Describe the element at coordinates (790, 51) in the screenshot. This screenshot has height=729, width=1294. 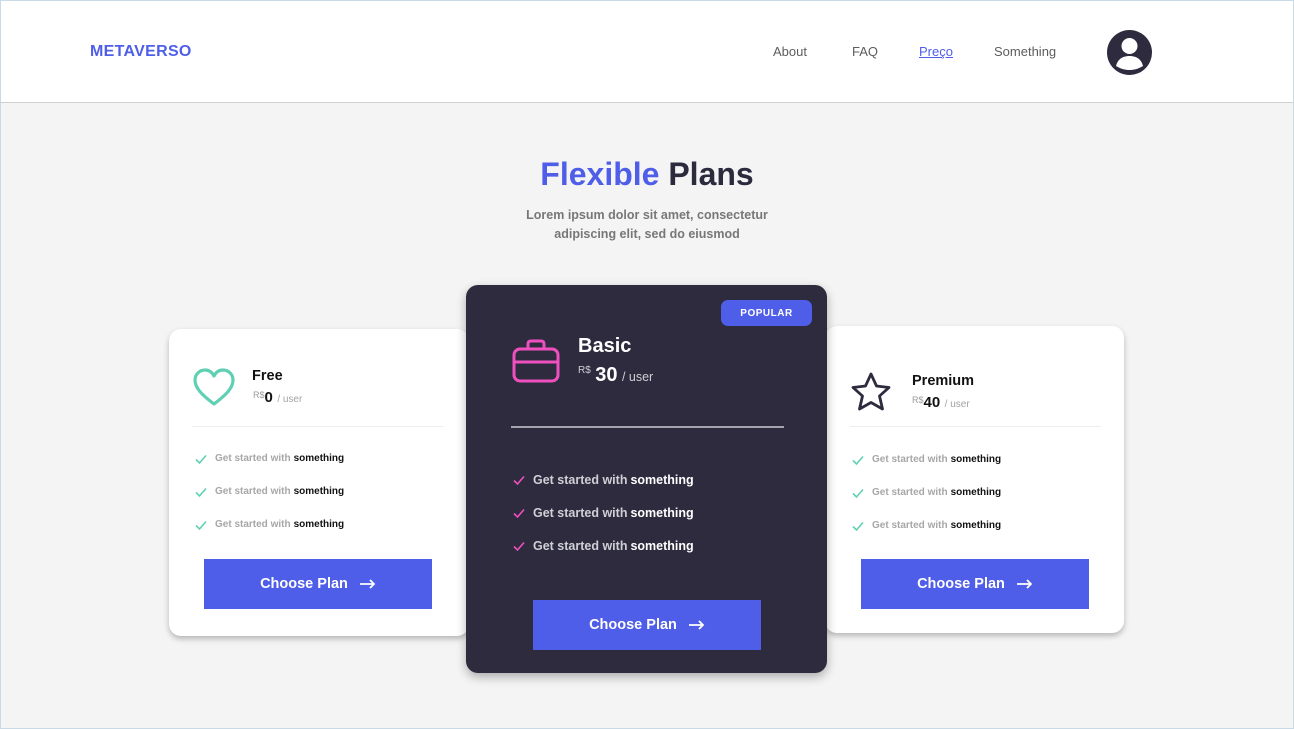
I see `nav-link-about: About` at that location.